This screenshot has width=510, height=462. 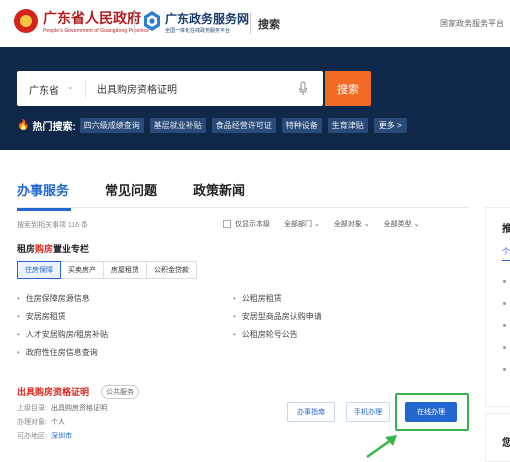 I want to click on target-filter: 全部对象 ⌄, so click(x=352, y=224).